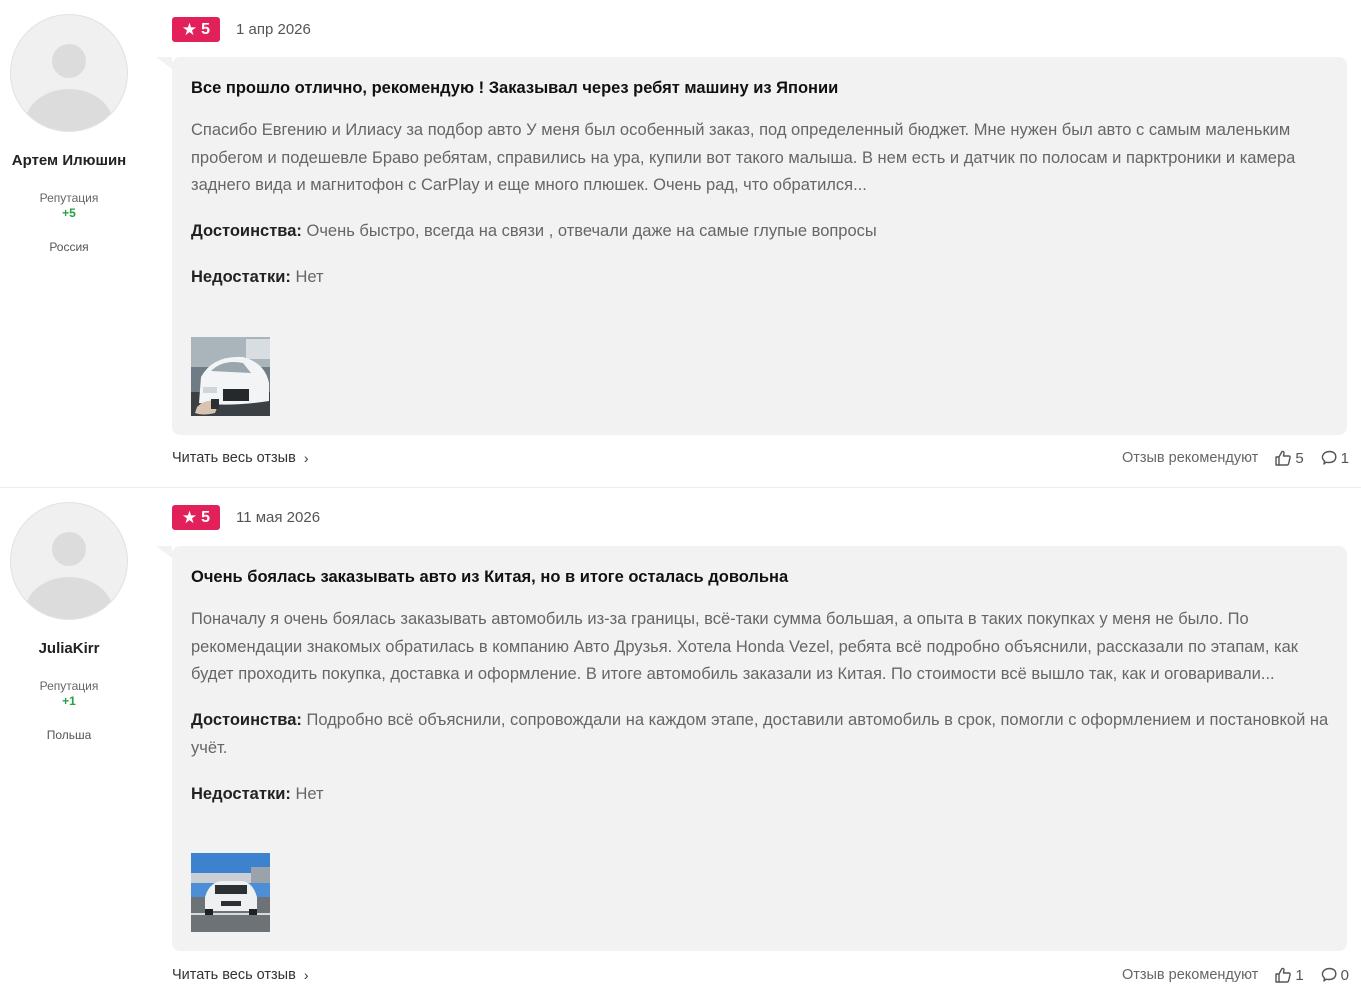 The width and height of the screenshot is (1361, 1003). What do you see at coordinates (278, 517) in the screenshot?
I see `review-date: 11 мая 2026` at bounding box center [278, 517].